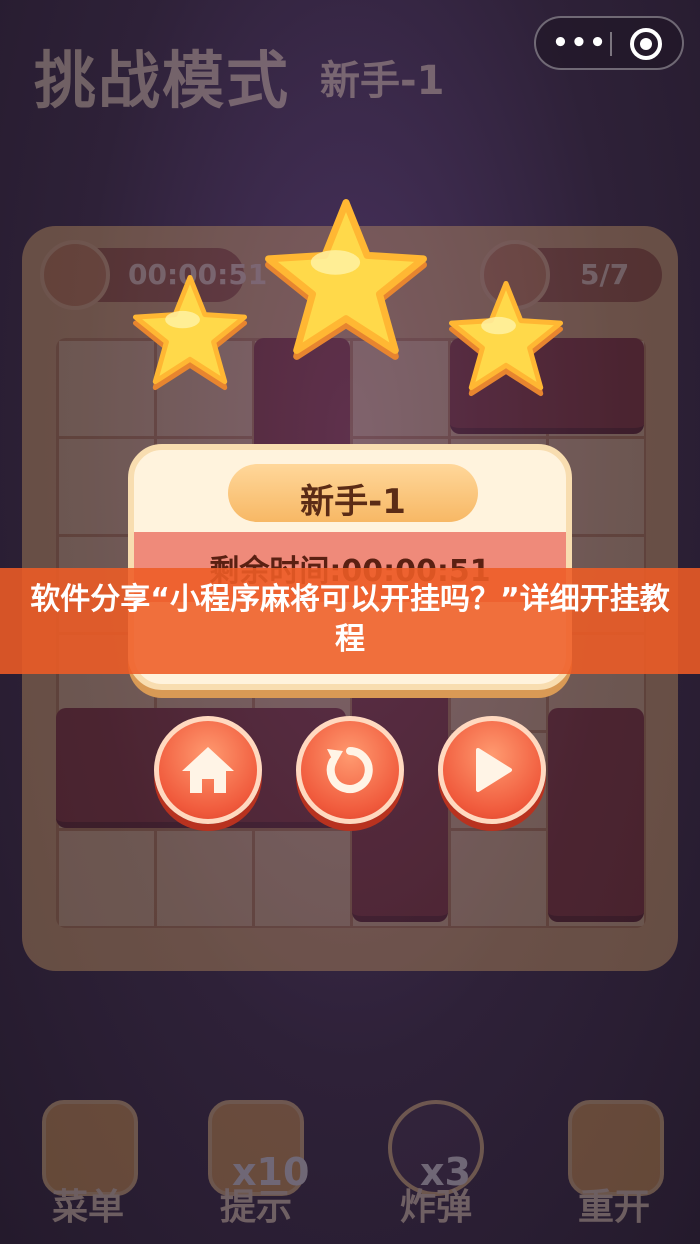 The width and height of the screenshot is (700, 1244). I want to click on home-icon, so click(208, 770).